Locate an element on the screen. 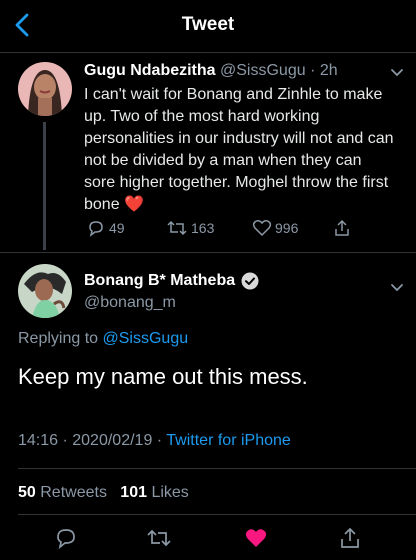 The image size is (416, 560). retweets-stat: 50 Retweets is located at coordinates (62, 492).